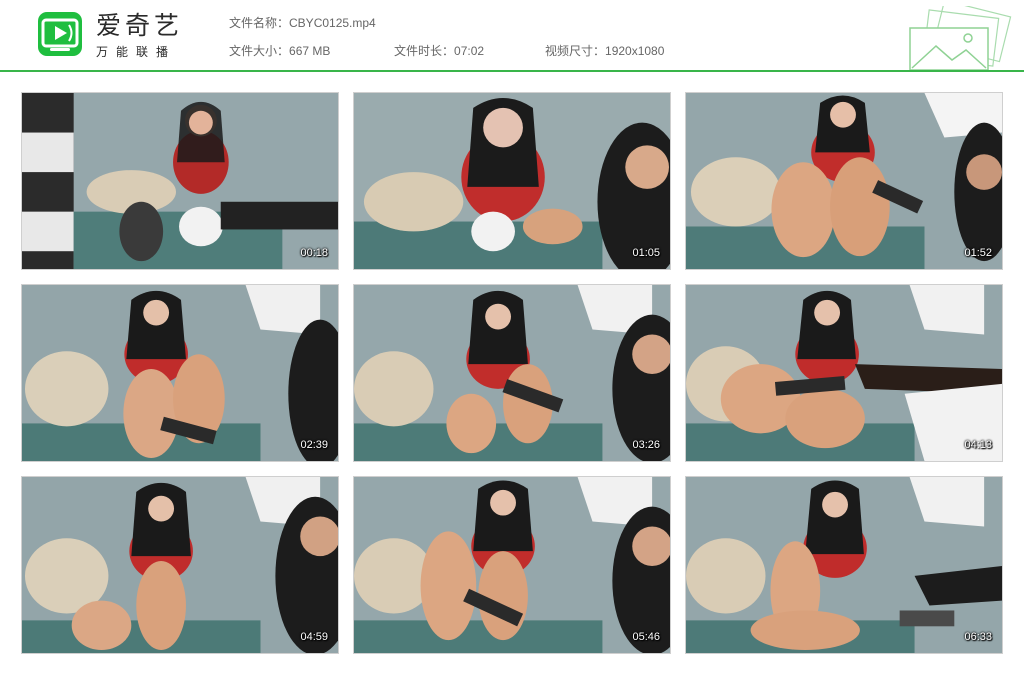 The height and width of the screenshot is (675, 1024). What do you see at coordinates (314, 445) in the screenshot?
I see `thumbnail-timestamp: 02:39` at bounding box center [314, 445].